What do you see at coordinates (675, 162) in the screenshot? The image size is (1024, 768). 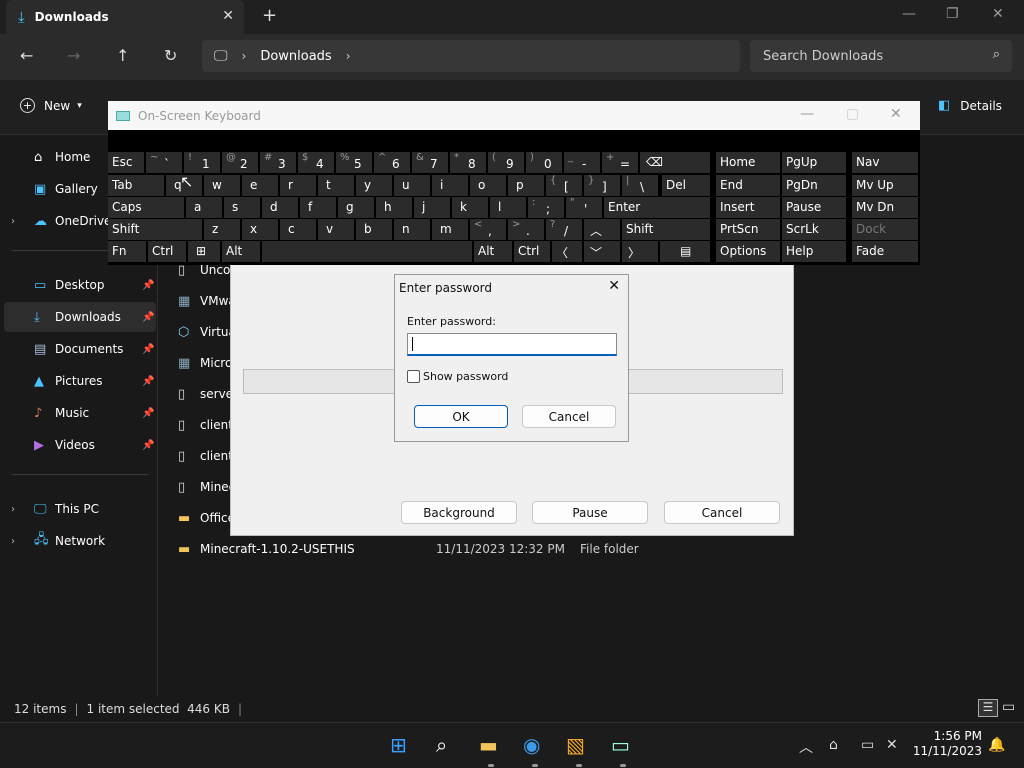 I see `key-backspace: ⌫` at bounding box center [675, 162].